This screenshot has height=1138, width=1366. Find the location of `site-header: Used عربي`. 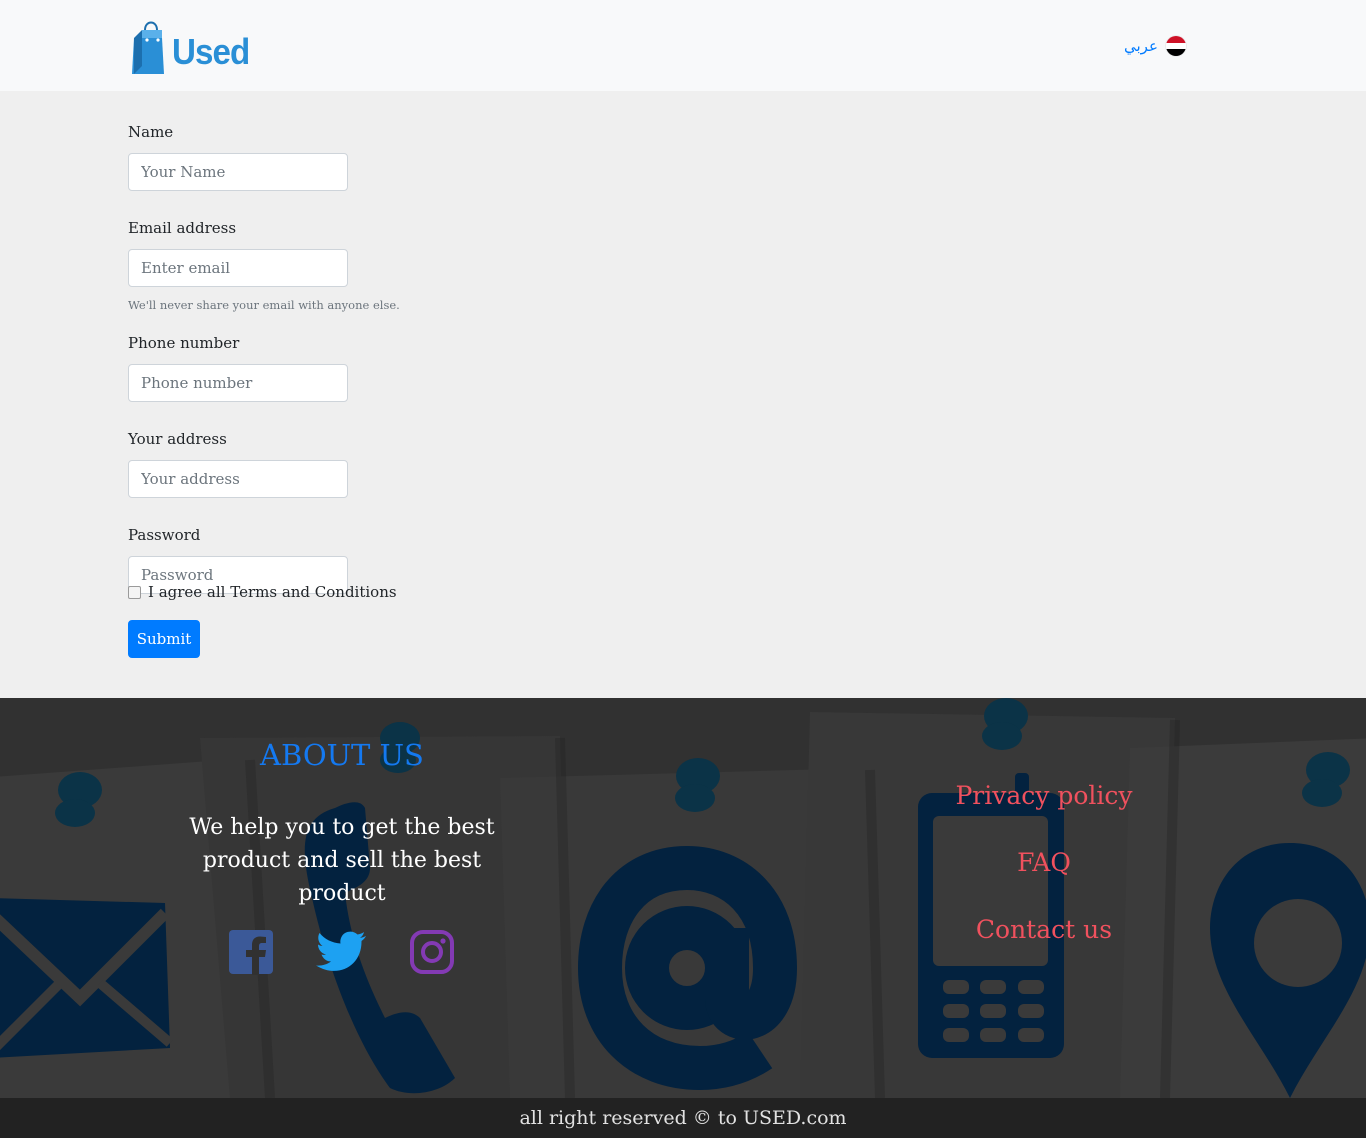

site-header: Used عربي is located at coordinates (683, 45).